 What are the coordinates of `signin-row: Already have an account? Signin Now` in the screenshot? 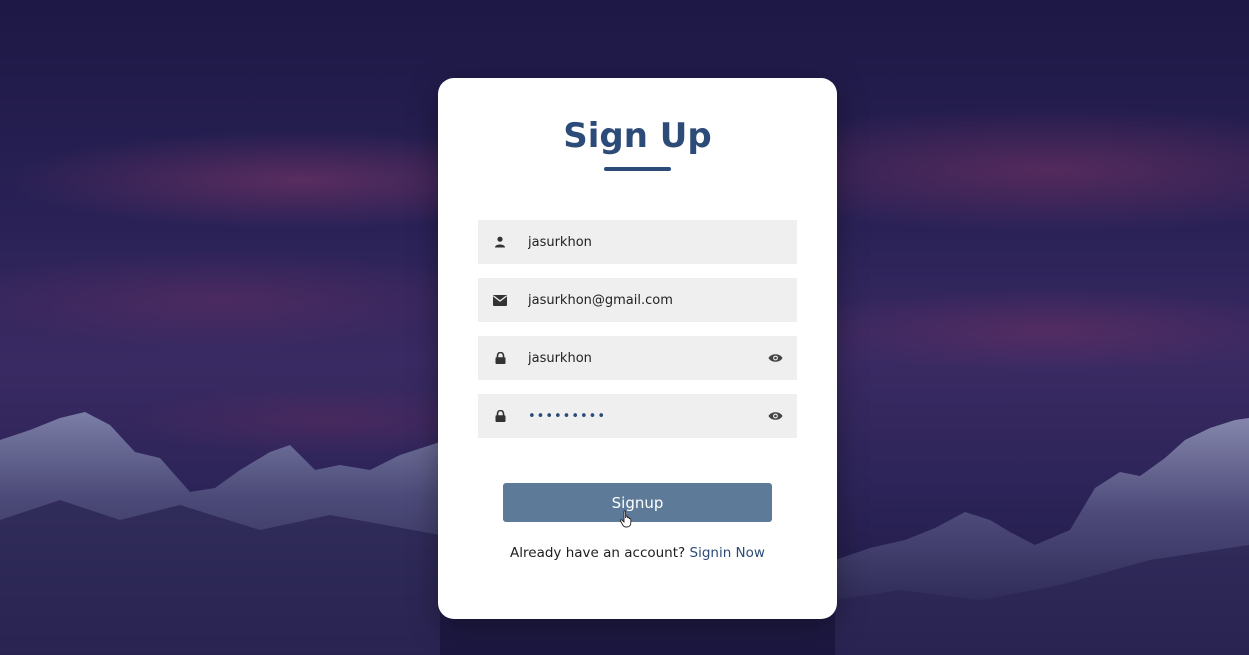 It's located at (637, 553).